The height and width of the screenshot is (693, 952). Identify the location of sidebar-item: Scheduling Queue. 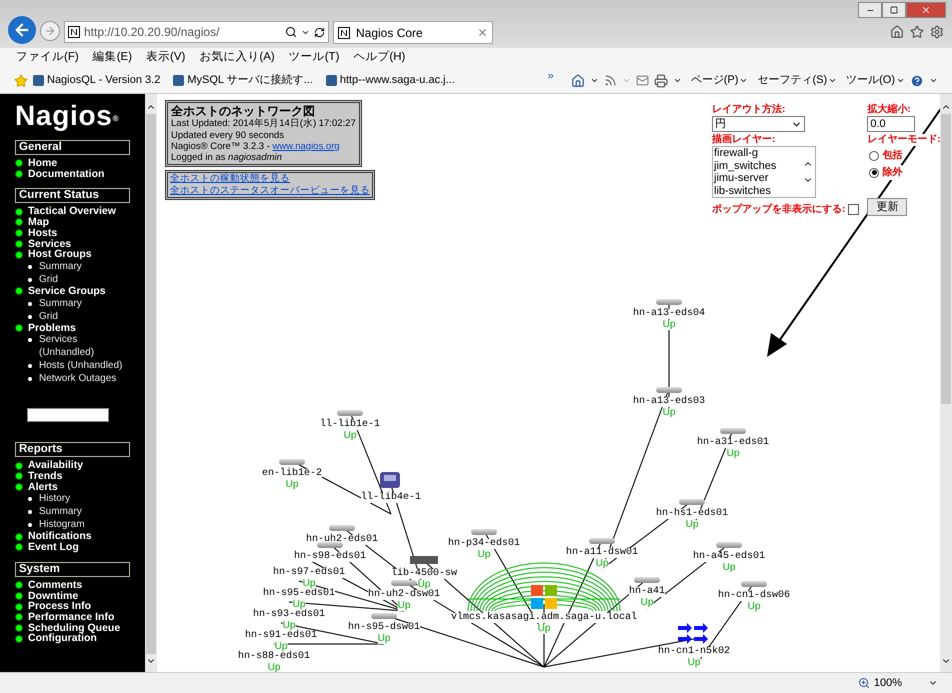
(74, 628).